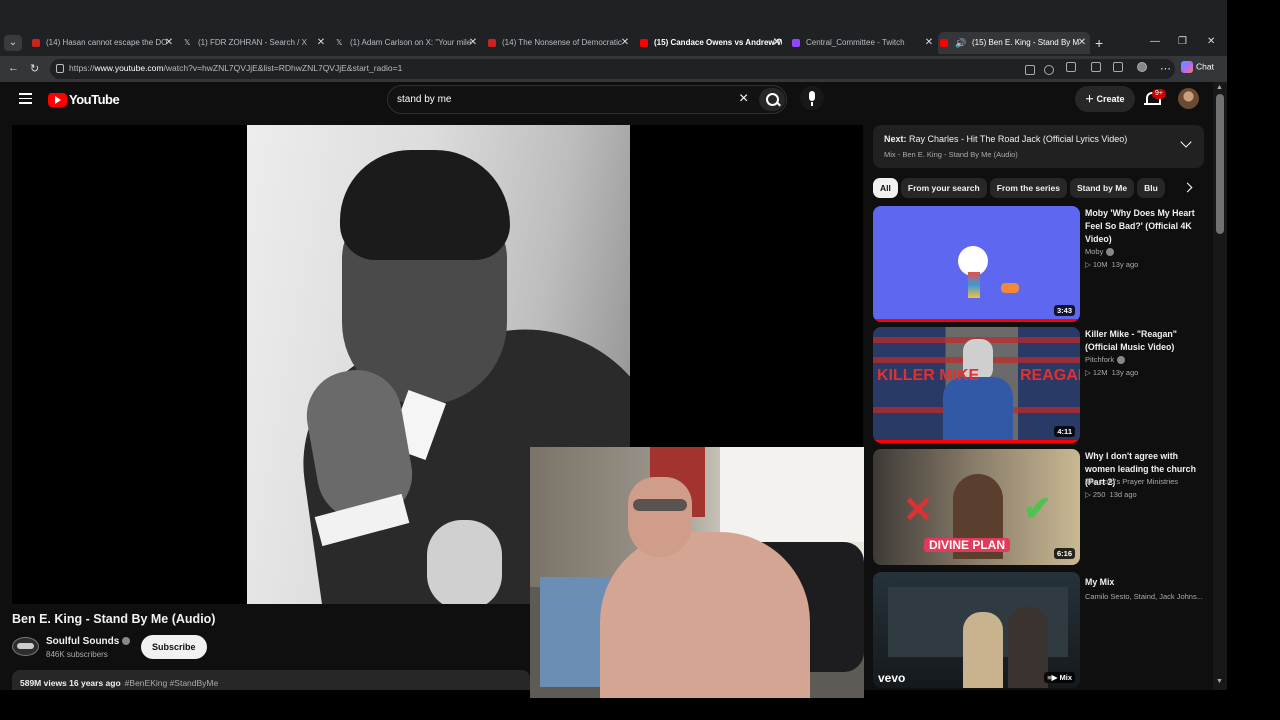  What do you see at coordinates (1096, 67) in the screenshot?
I see `split-screen-icon` at bounding box center [1096, 67].